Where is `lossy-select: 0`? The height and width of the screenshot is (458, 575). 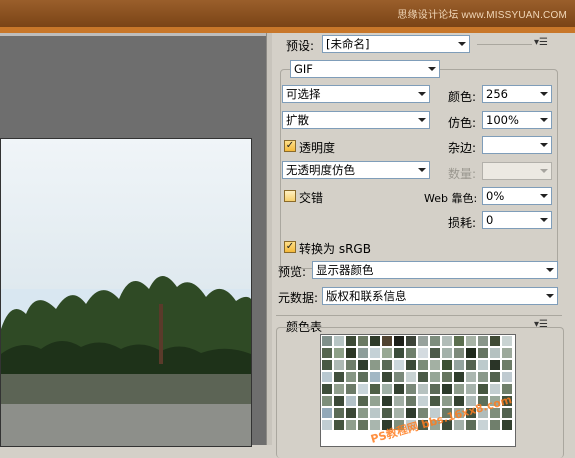
lossy-select: 0 is located at coordinates (517, 220).